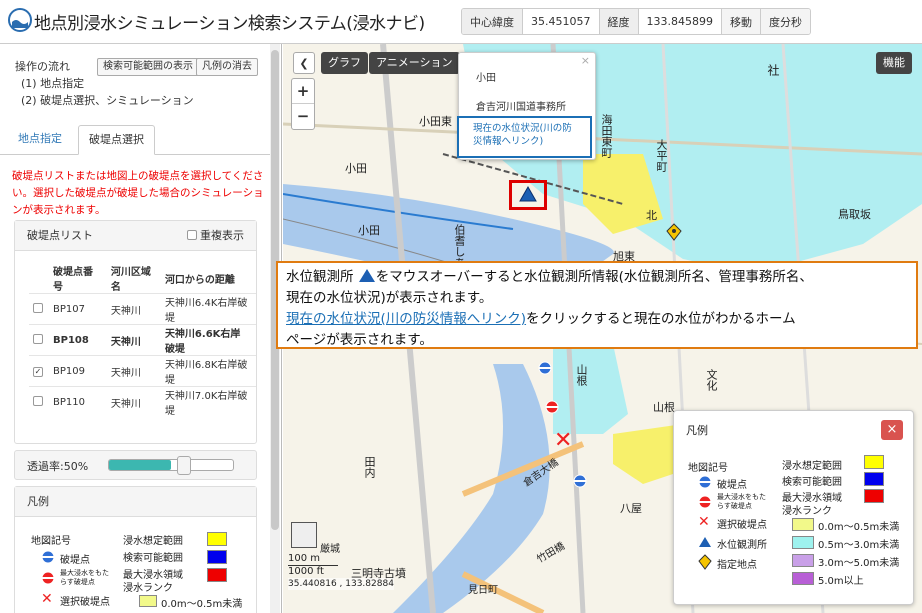 Image resolution: width=922 pixels, height=613 pixels. What do you see at coordinates (303, 91) in the screenshot?
I see `zoom-in-button: +` at bounding box center [303, 91].